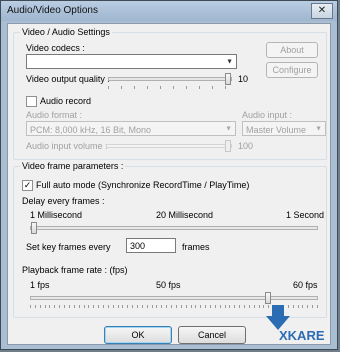  What do you see at coordinates (267, 115) in the screenshot?
I see `audio-input-label: Audio input :` at bounding box center [267, 115].